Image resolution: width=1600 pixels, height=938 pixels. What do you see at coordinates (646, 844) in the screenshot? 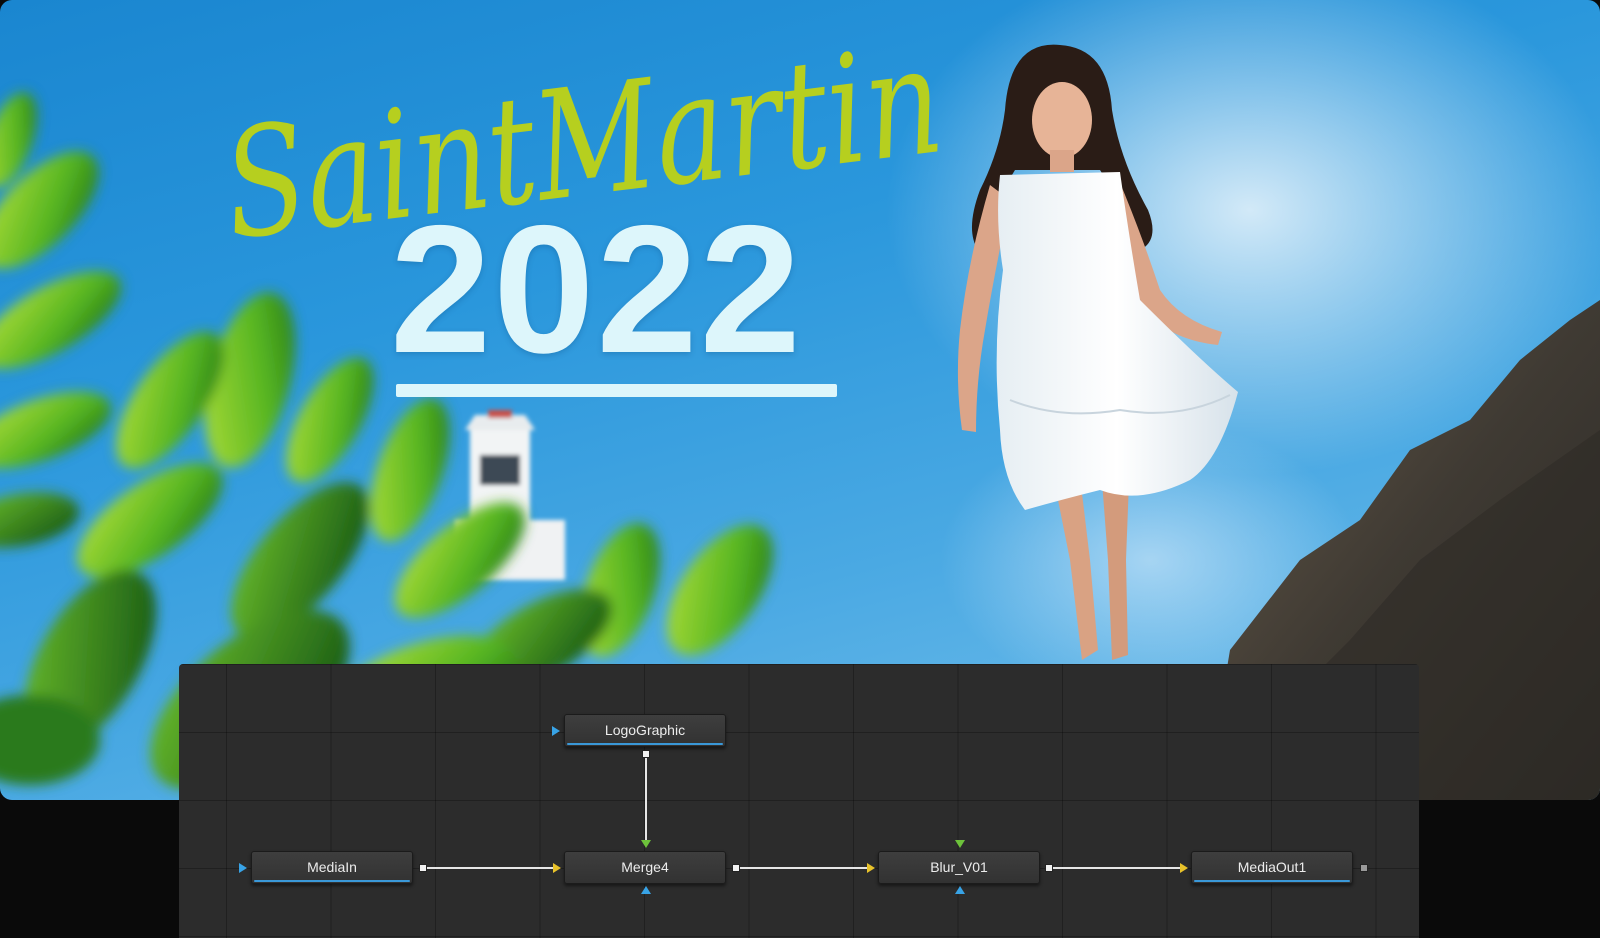
I see `merge4-foreground-input-icon` at bounding box center [646, 844].